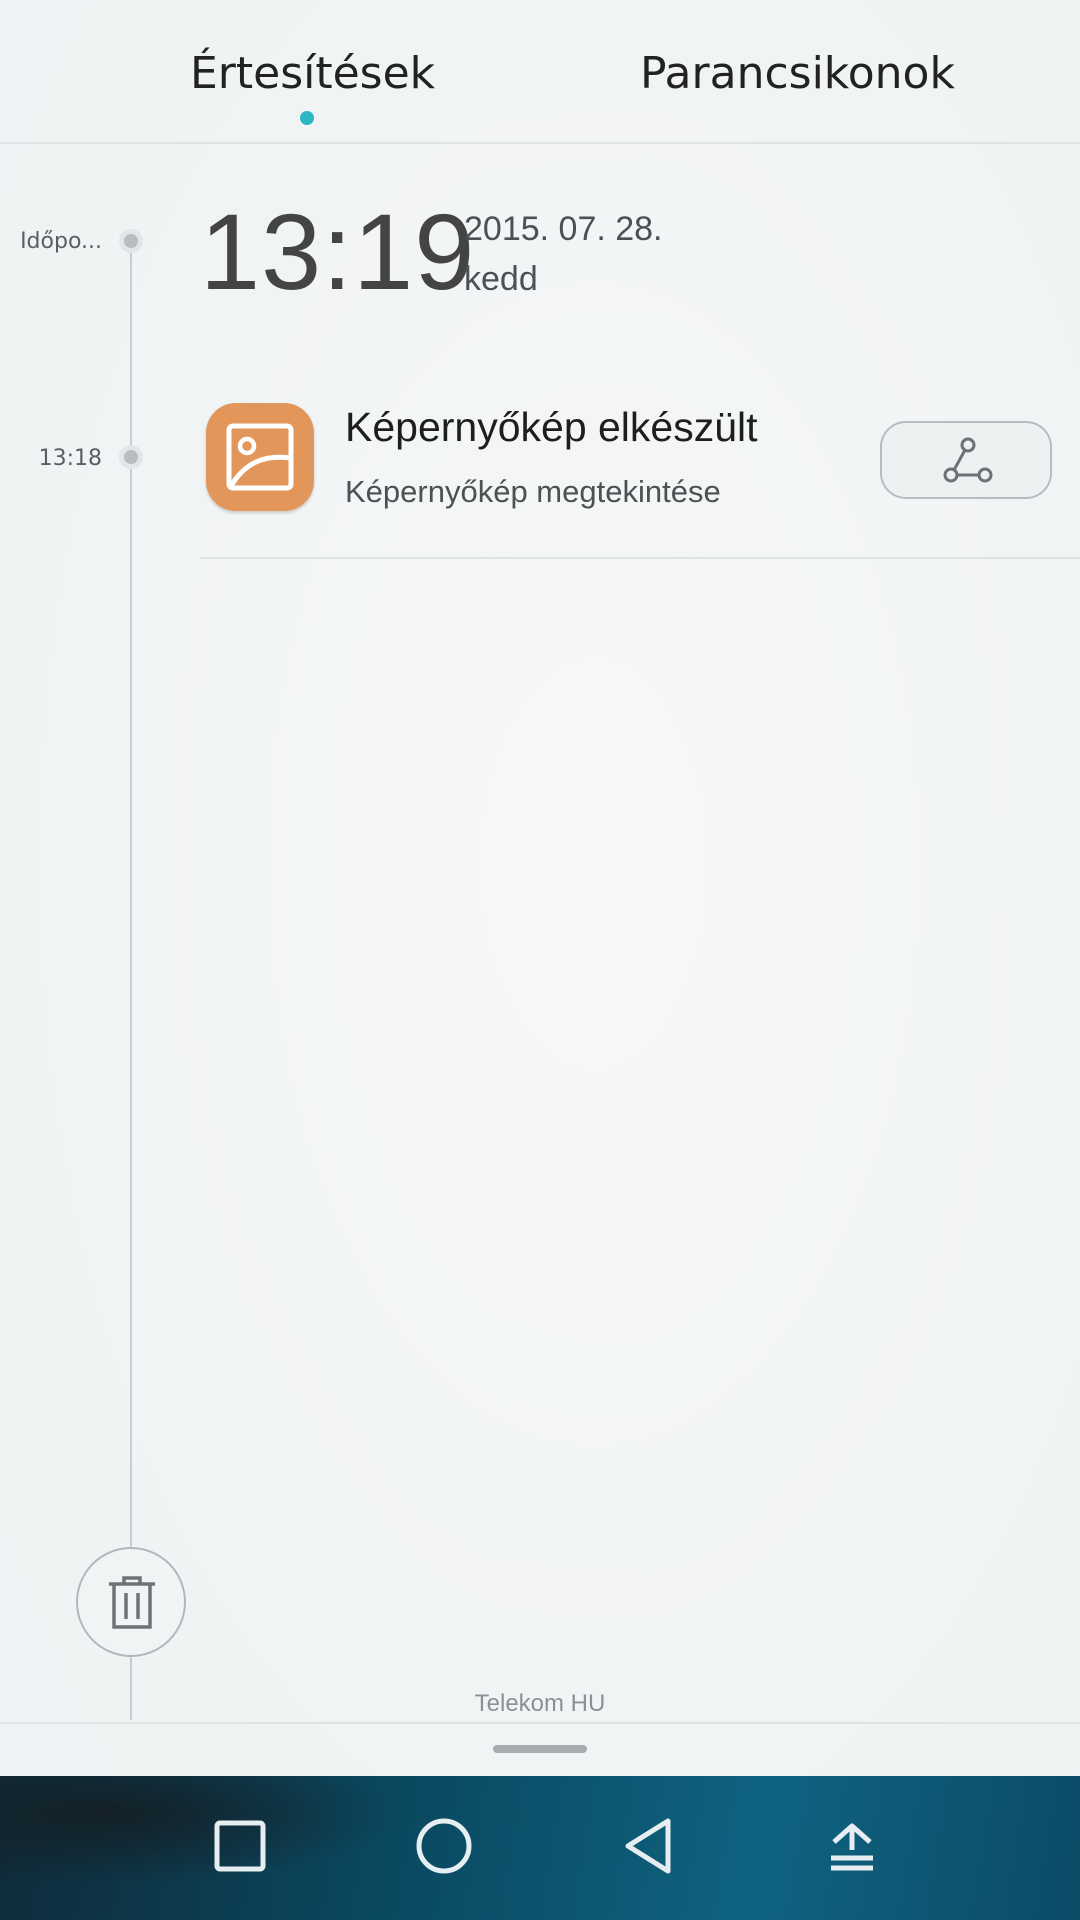 The image size is (1080, 1920). Describe the element at coordinates (131, 457) in the screenshot. I see `timeline-dot-entry` at that location.